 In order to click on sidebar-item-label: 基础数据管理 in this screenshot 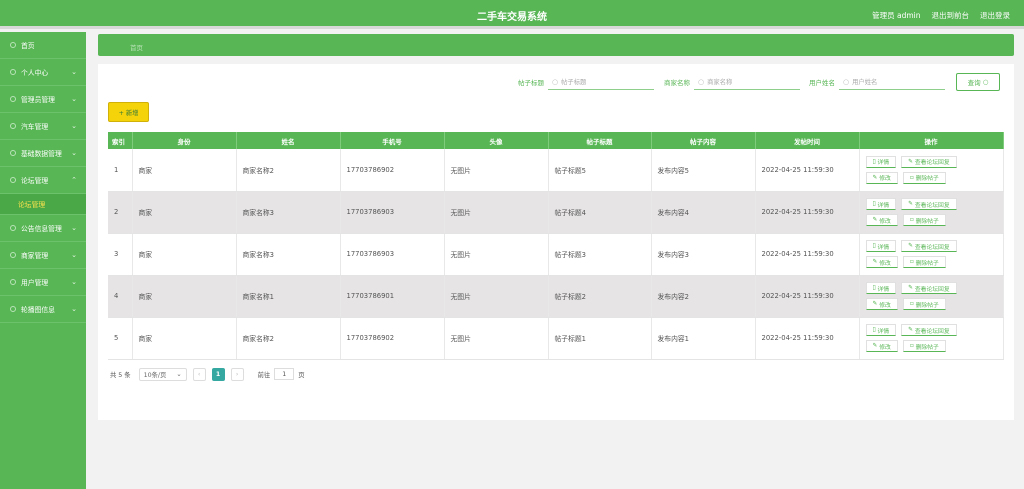, I will do `click(41, 154)`.